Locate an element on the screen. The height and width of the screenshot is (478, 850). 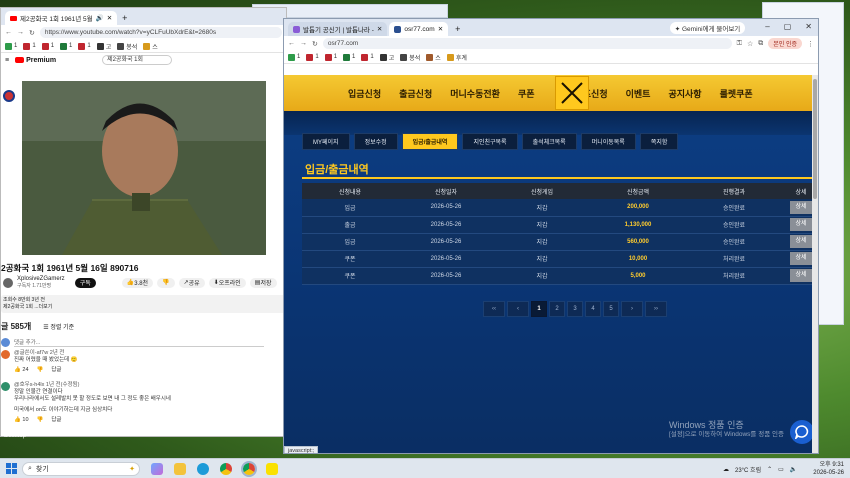
kakaotalk-icon is located at coordinates (272, 468).